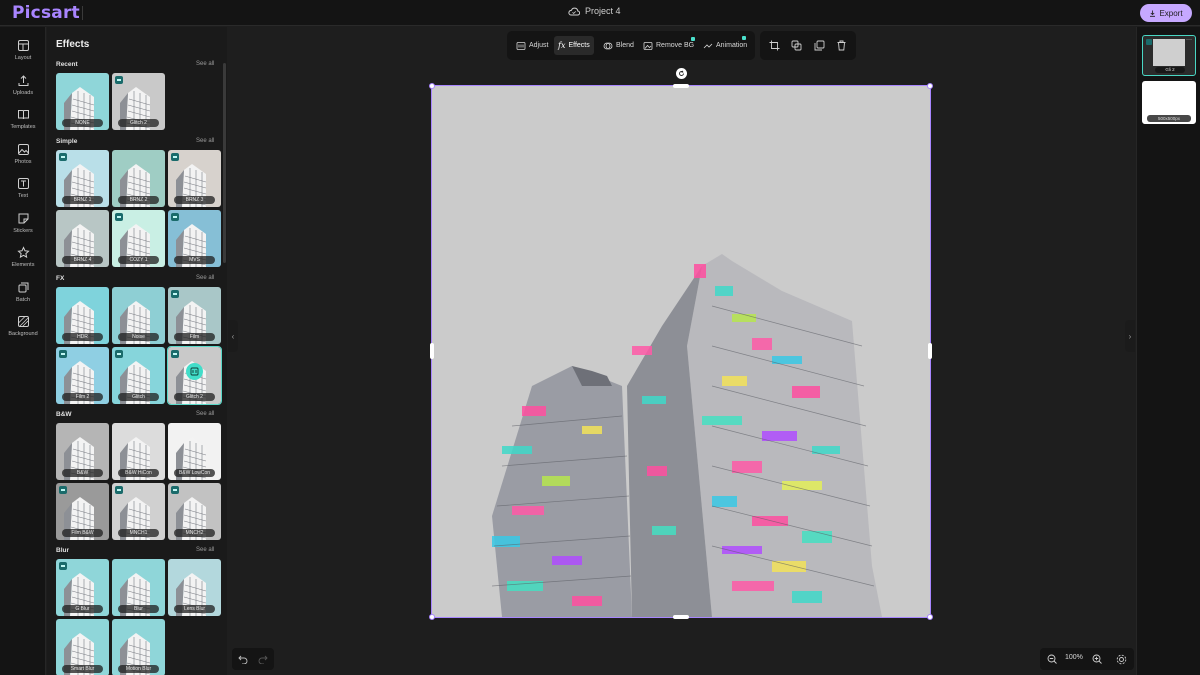 This screenshot has height=675, width=1200. What do you see at coordinates (1130, 336) in the screenshot?
I see `expand-pages-handle: ›` at bounding box center [1130, 336].